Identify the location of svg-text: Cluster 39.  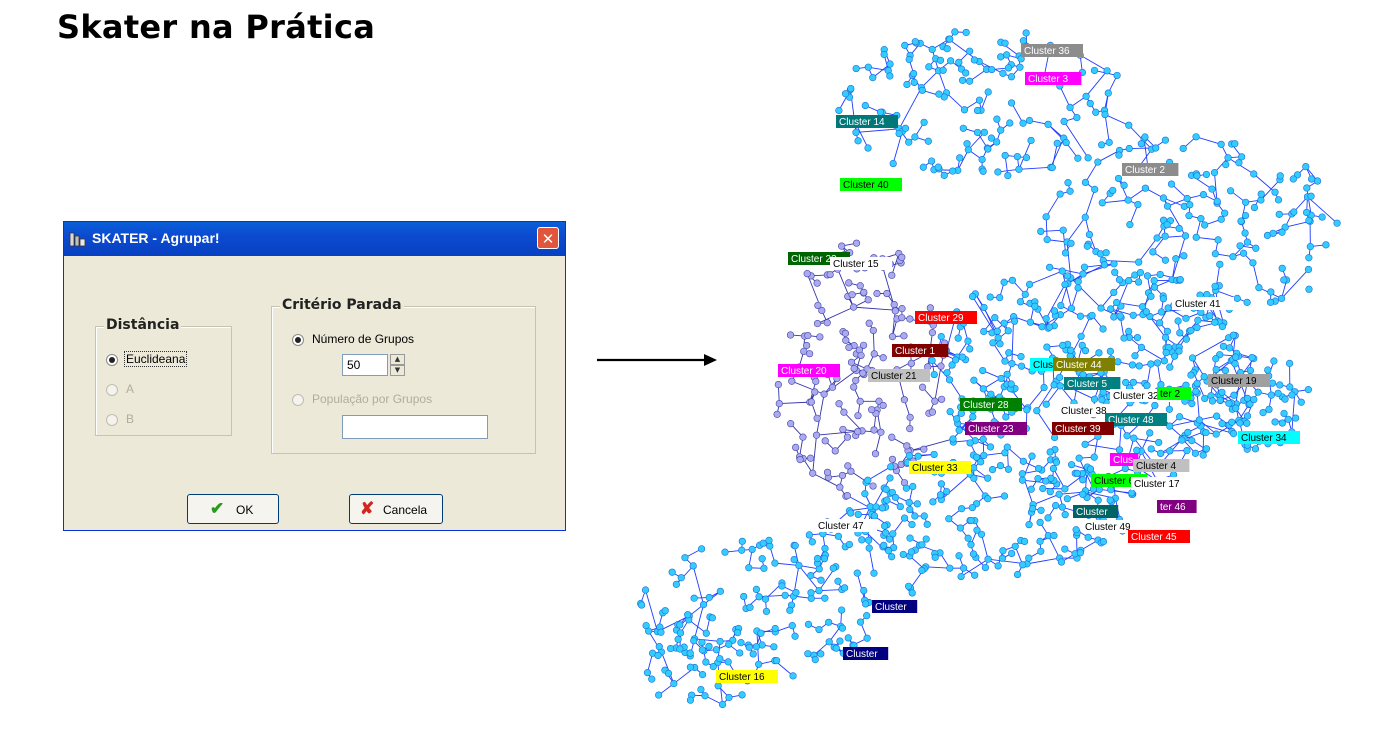
(1078, 429).